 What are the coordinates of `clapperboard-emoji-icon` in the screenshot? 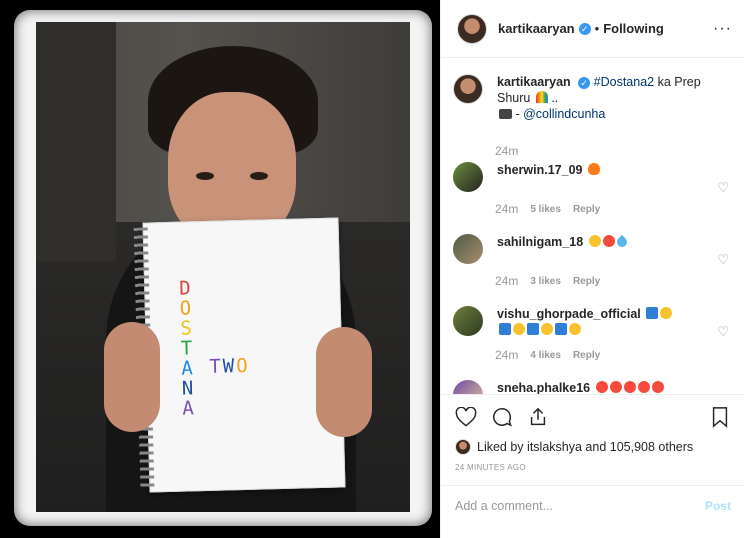 It's located at (505, 114).